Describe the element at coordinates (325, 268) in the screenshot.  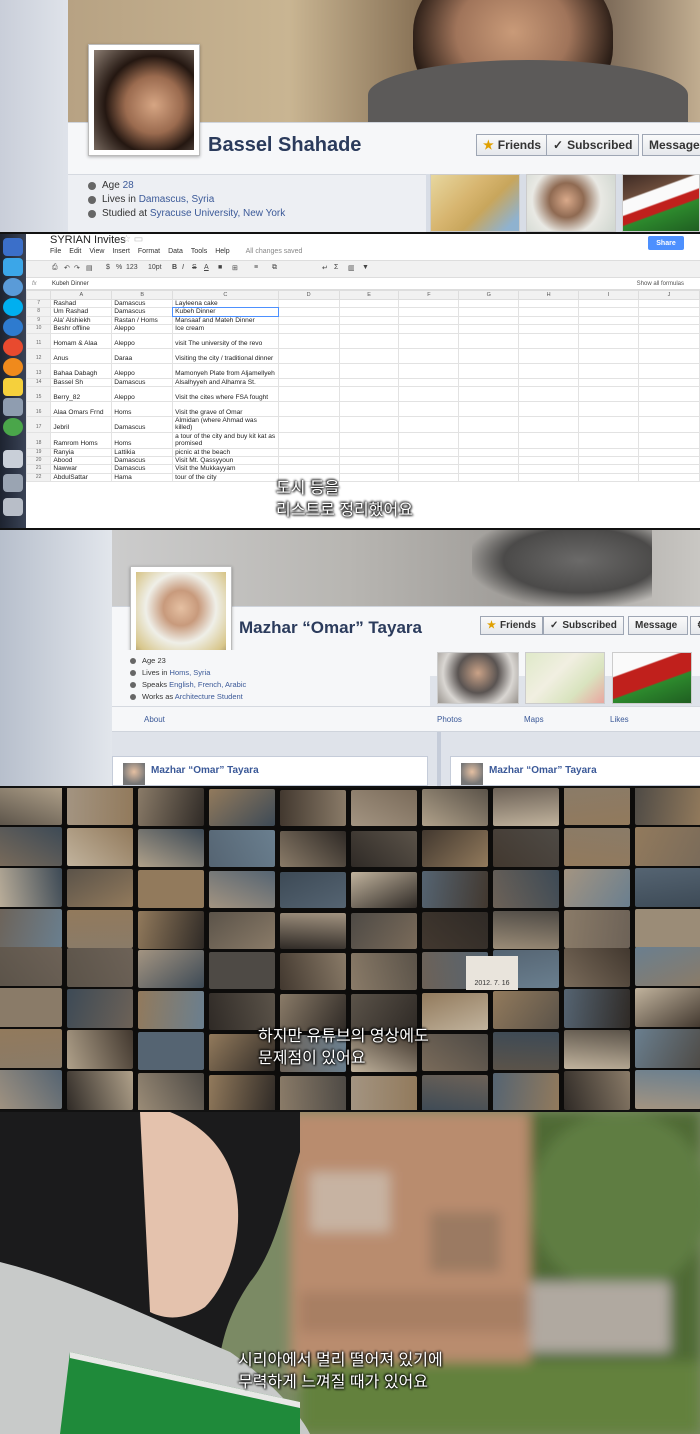
I see `wrap-icon: ↵` at that location.